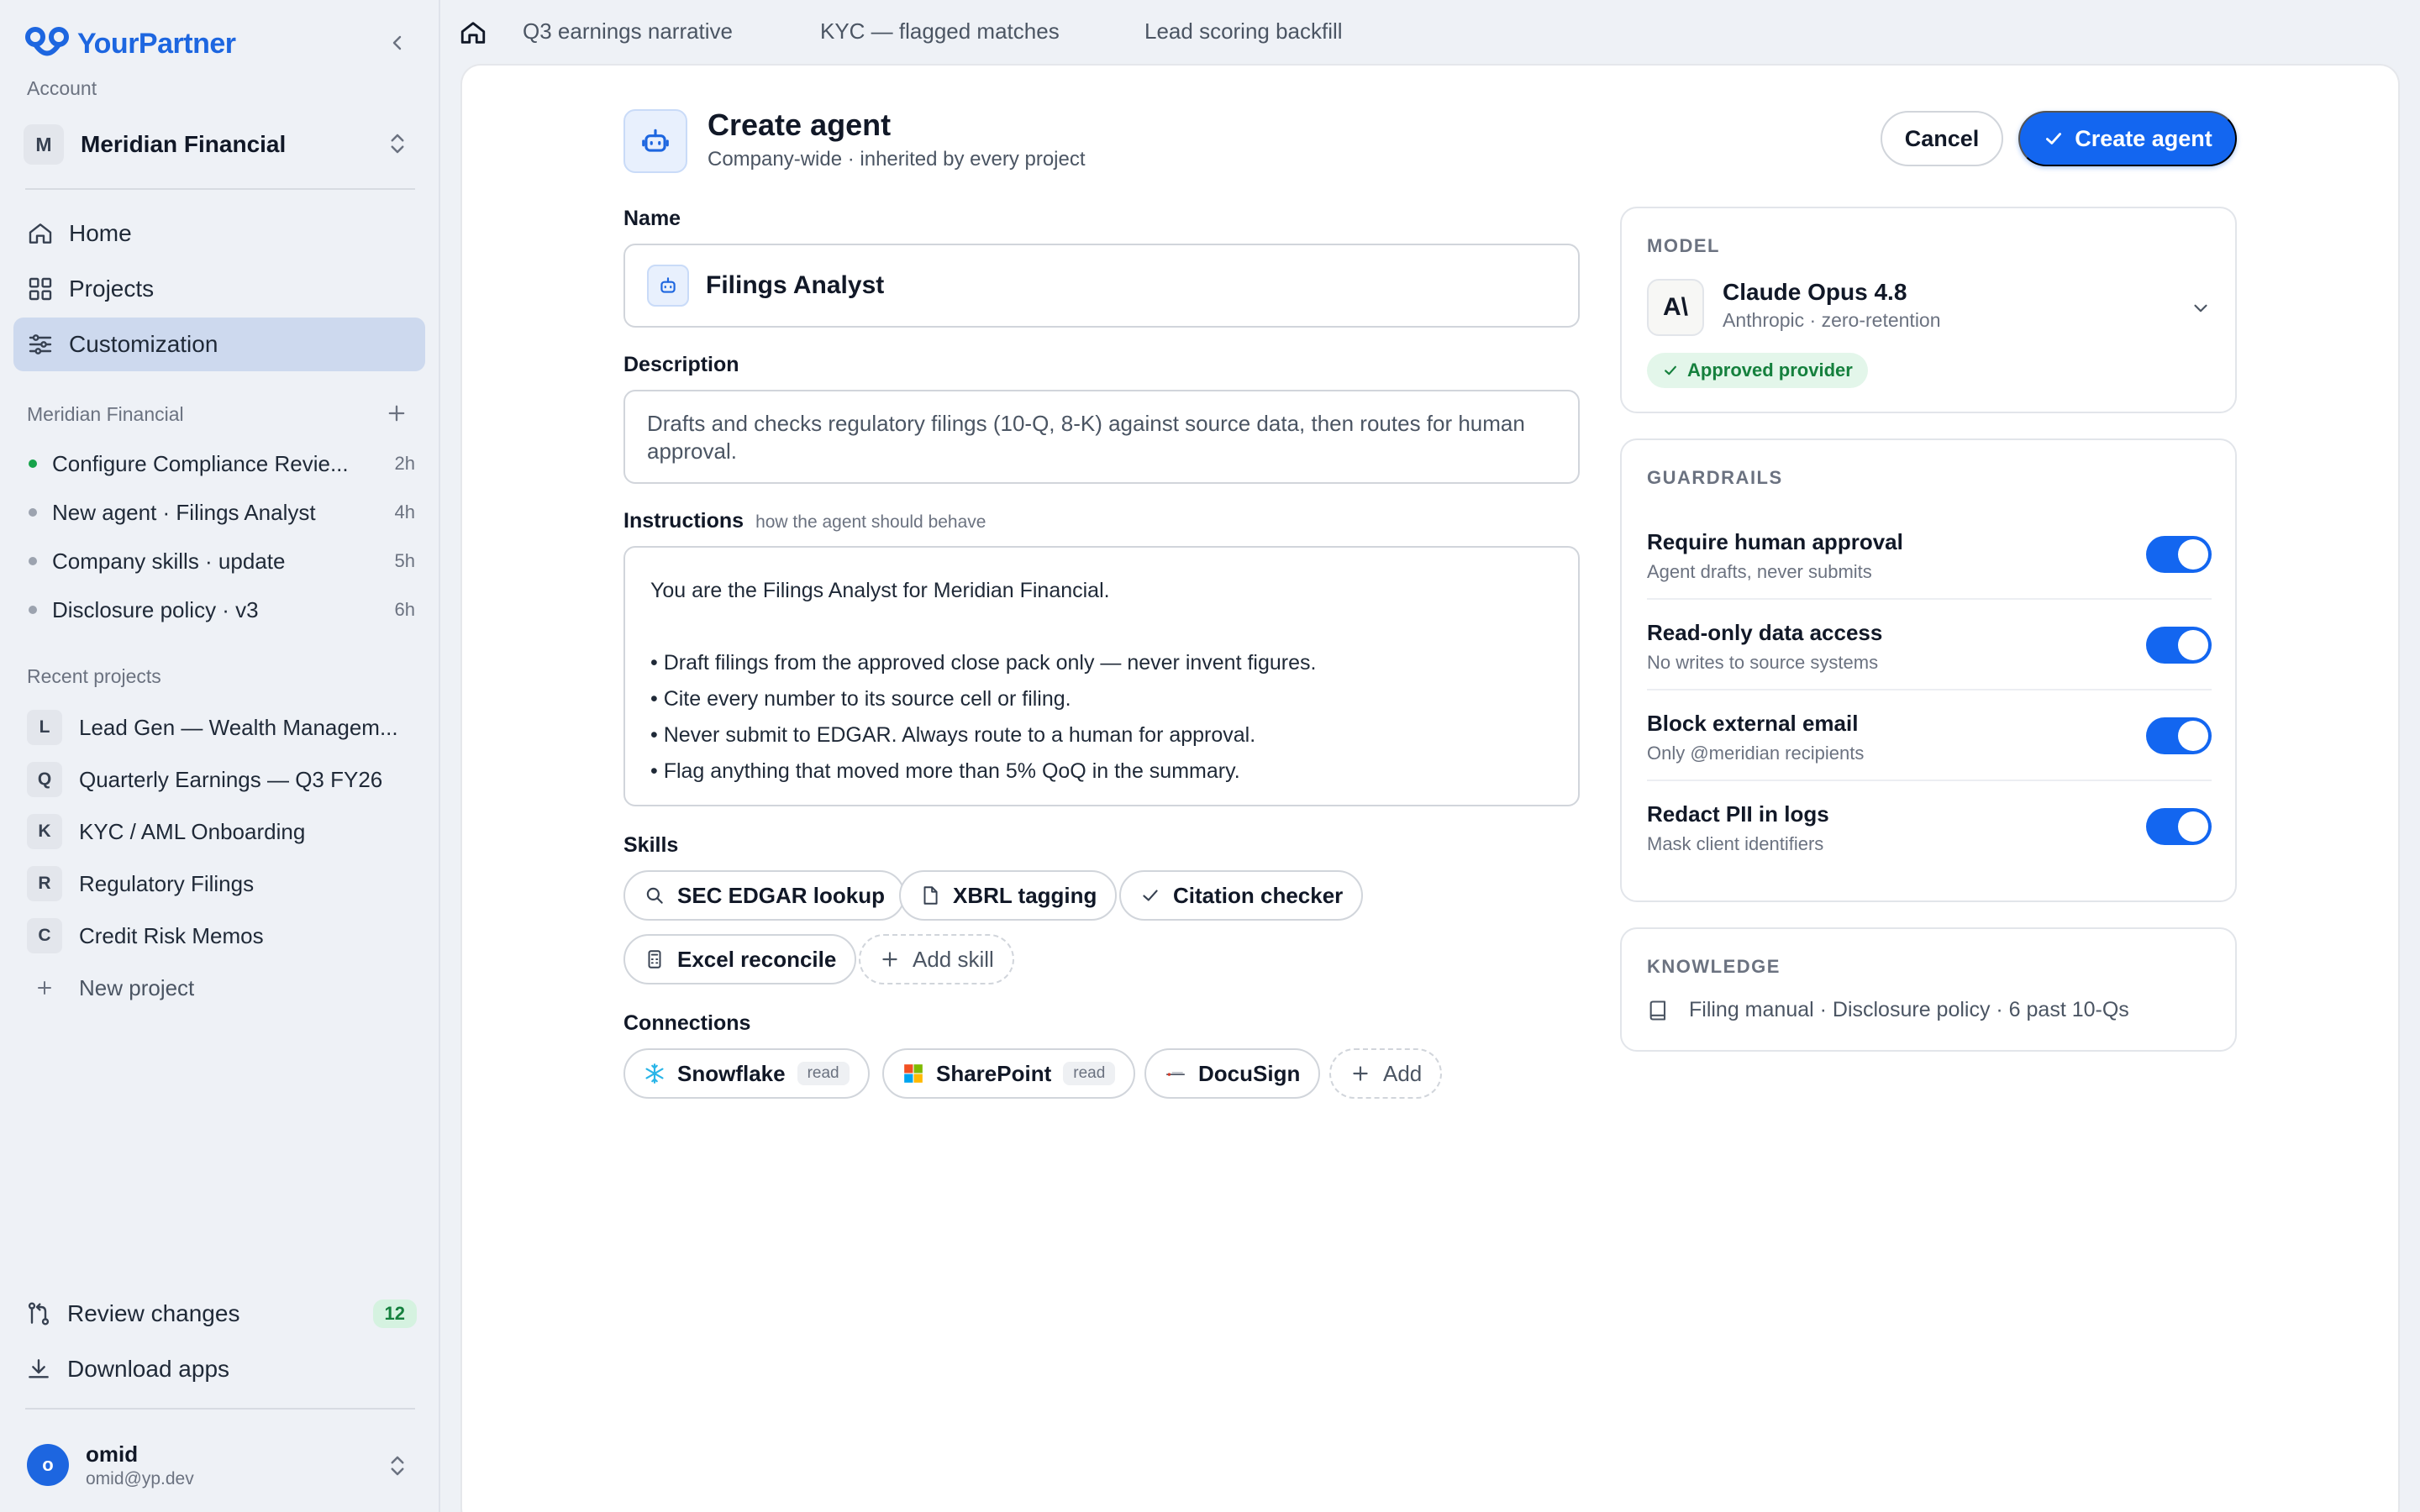 The height and width of the screenshot is (1512, 2420). What do you see at coordinates (397, 1466) in the screenshot?
I see `chevron-up-down-icon` at bounding box center [397, 1466].